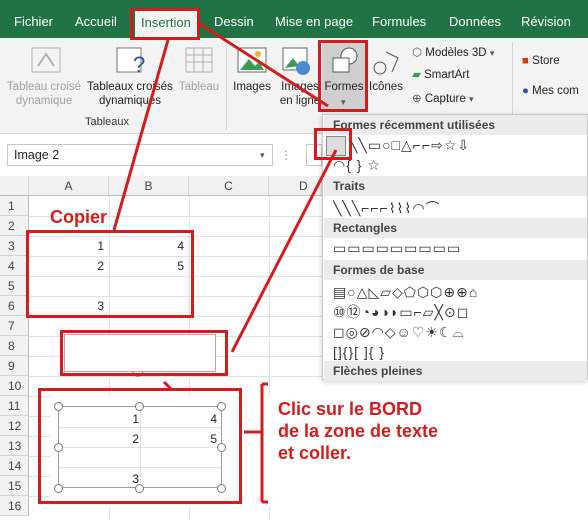 The image size is (588, 520). Describe the element at coordinates (144, 353) in the screenshot. I see `highlight-new-textbox` at that location.